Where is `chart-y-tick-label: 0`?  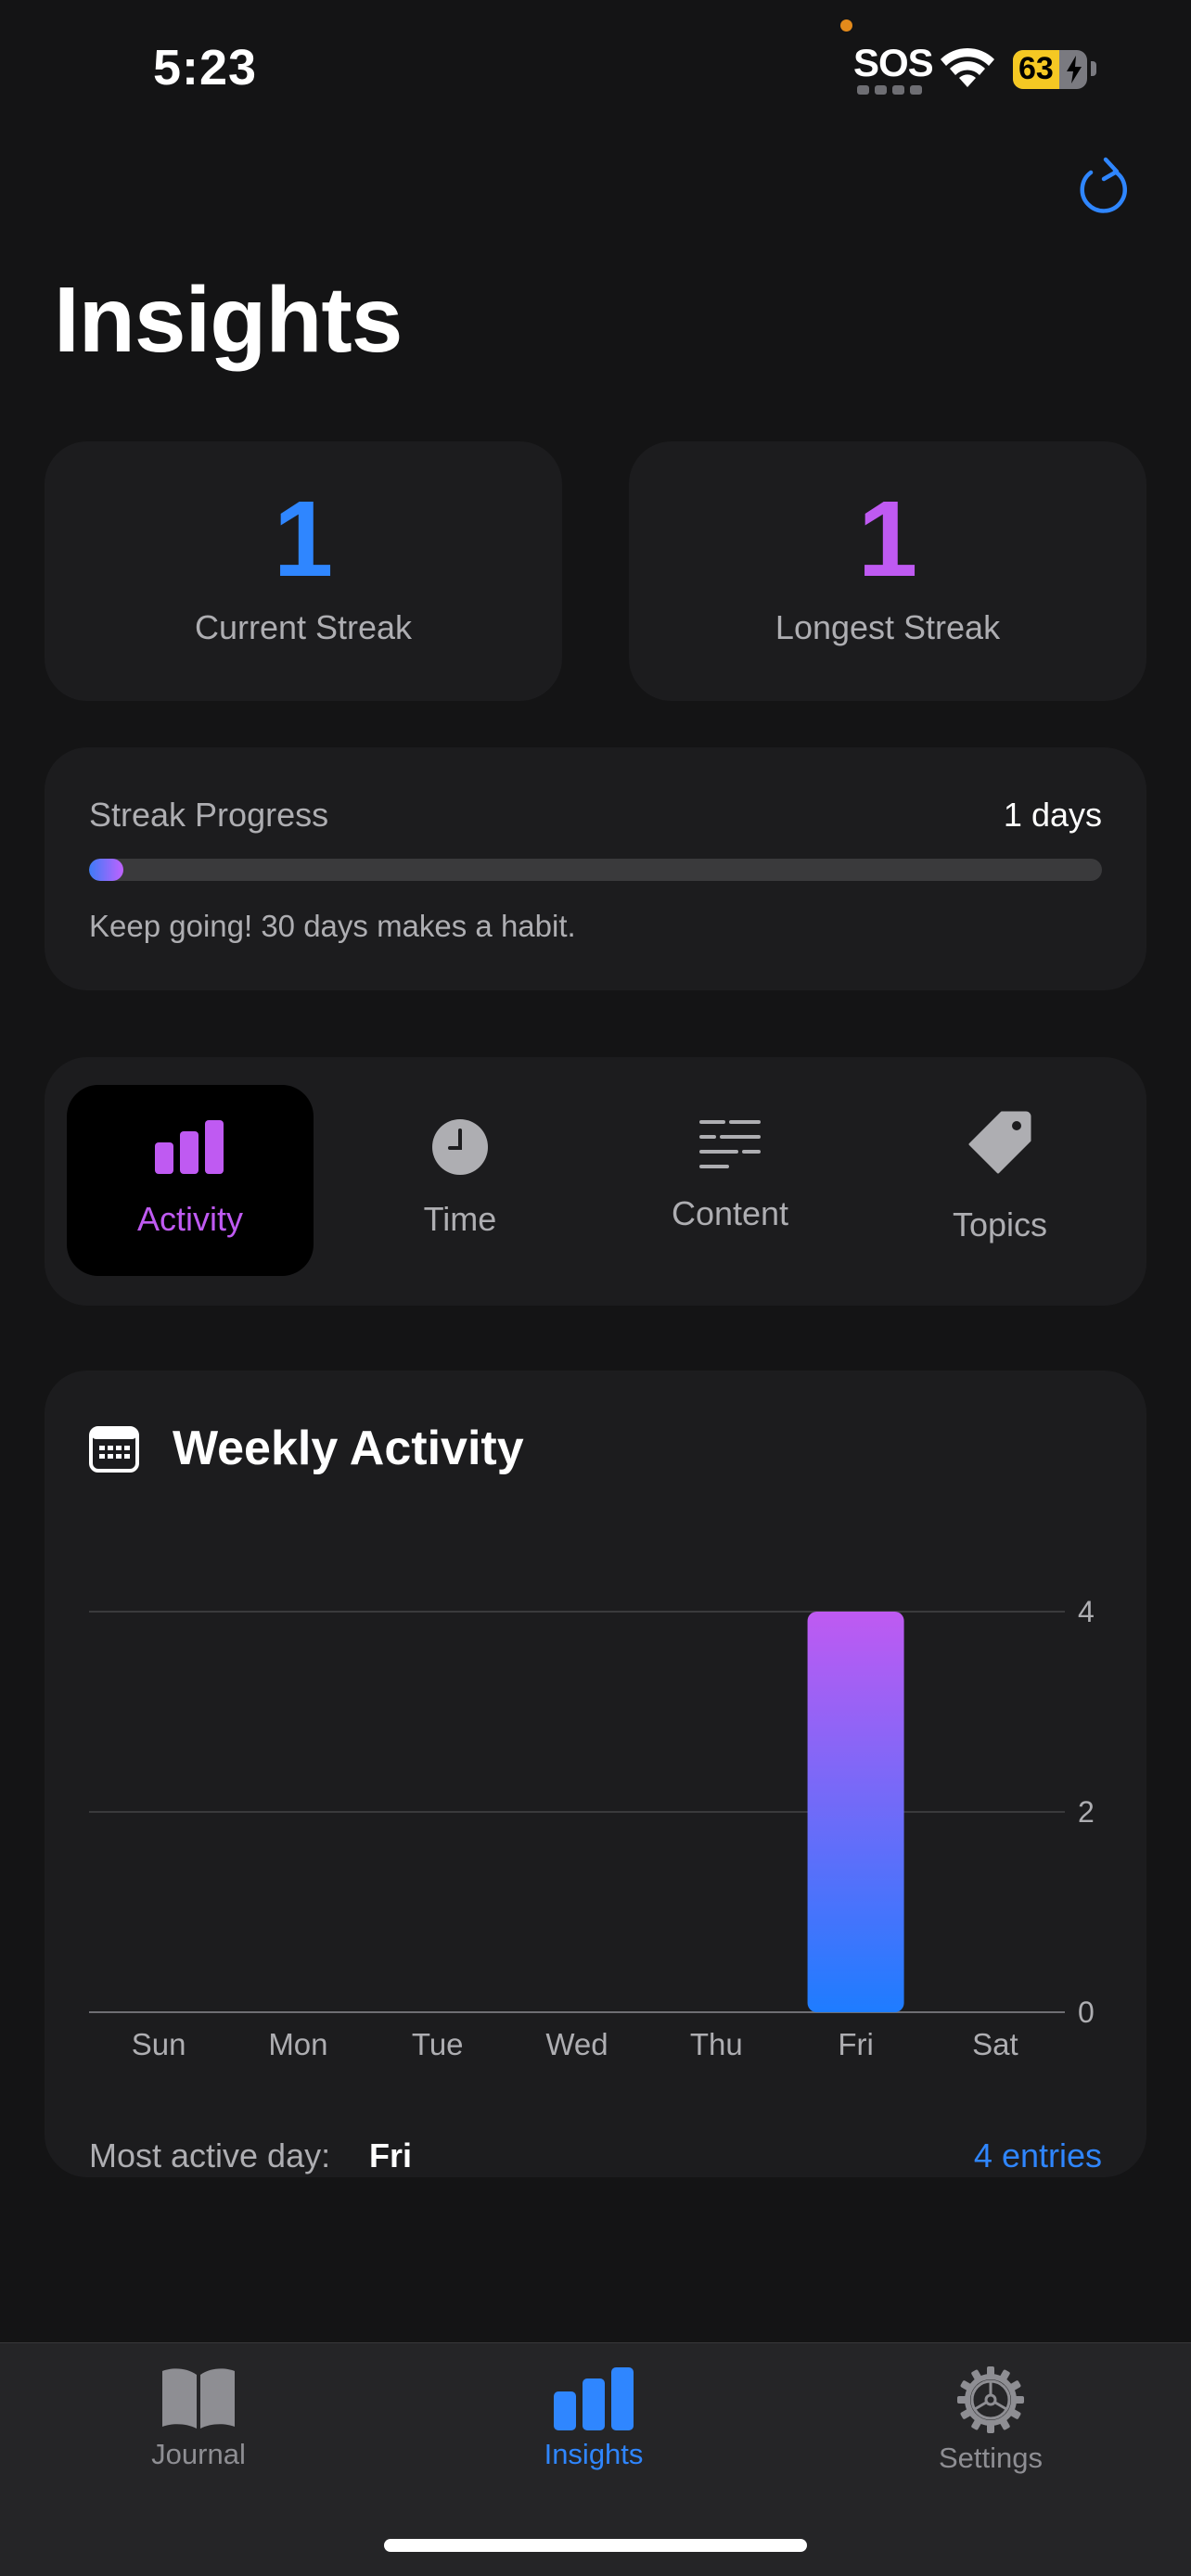
chart-y-tick-label: 0 is located at coordinates (1086, 2012).